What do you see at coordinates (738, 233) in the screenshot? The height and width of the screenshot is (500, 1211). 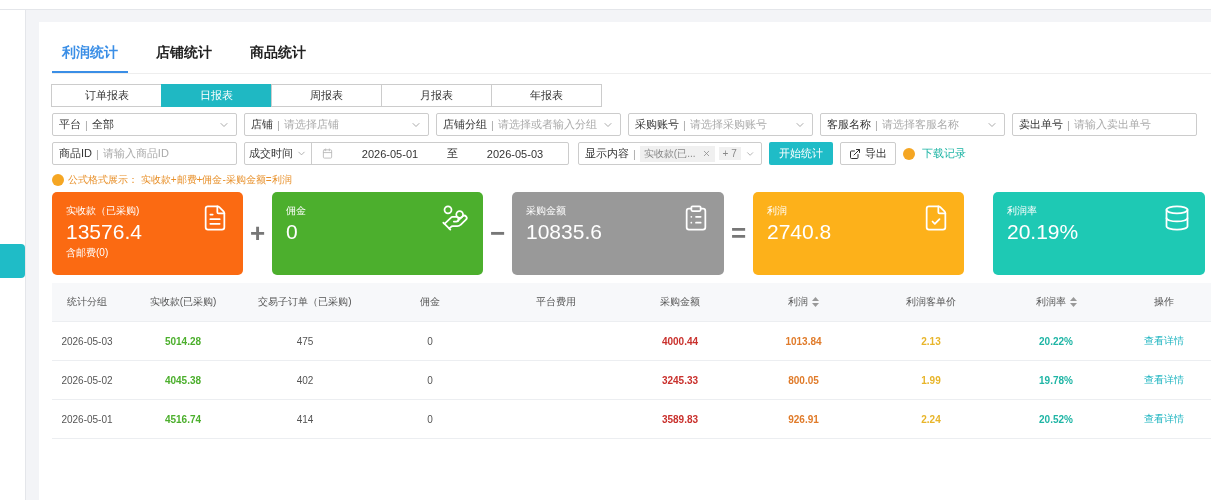 I see `operator: =` at bounding box center [738, 233].